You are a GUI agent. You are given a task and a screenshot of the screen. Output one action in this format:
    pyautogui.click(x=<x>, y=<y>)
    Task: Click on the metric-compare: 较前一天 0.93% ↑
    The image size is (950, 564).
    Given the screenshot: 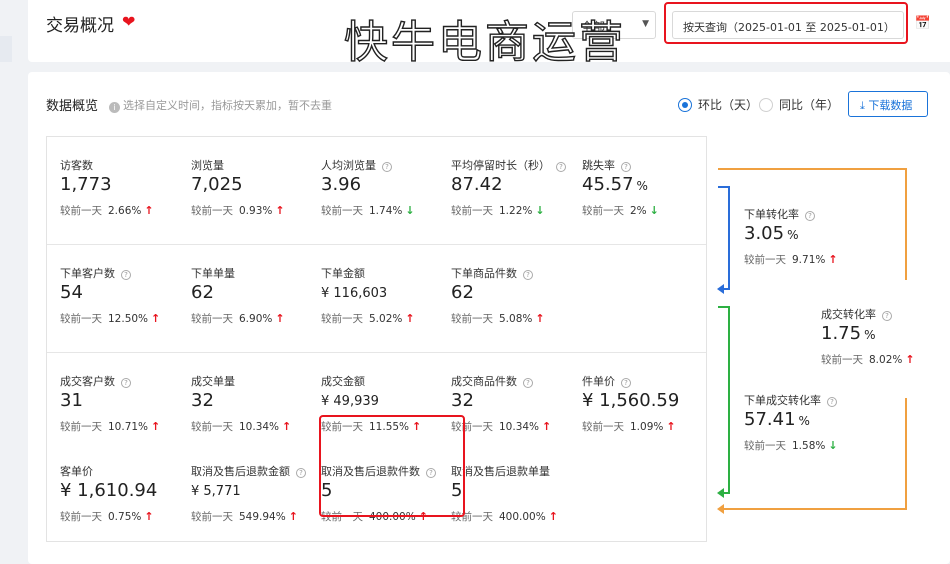 What is the action you would take?
    pyautogui.click(x=238, y=210)
    